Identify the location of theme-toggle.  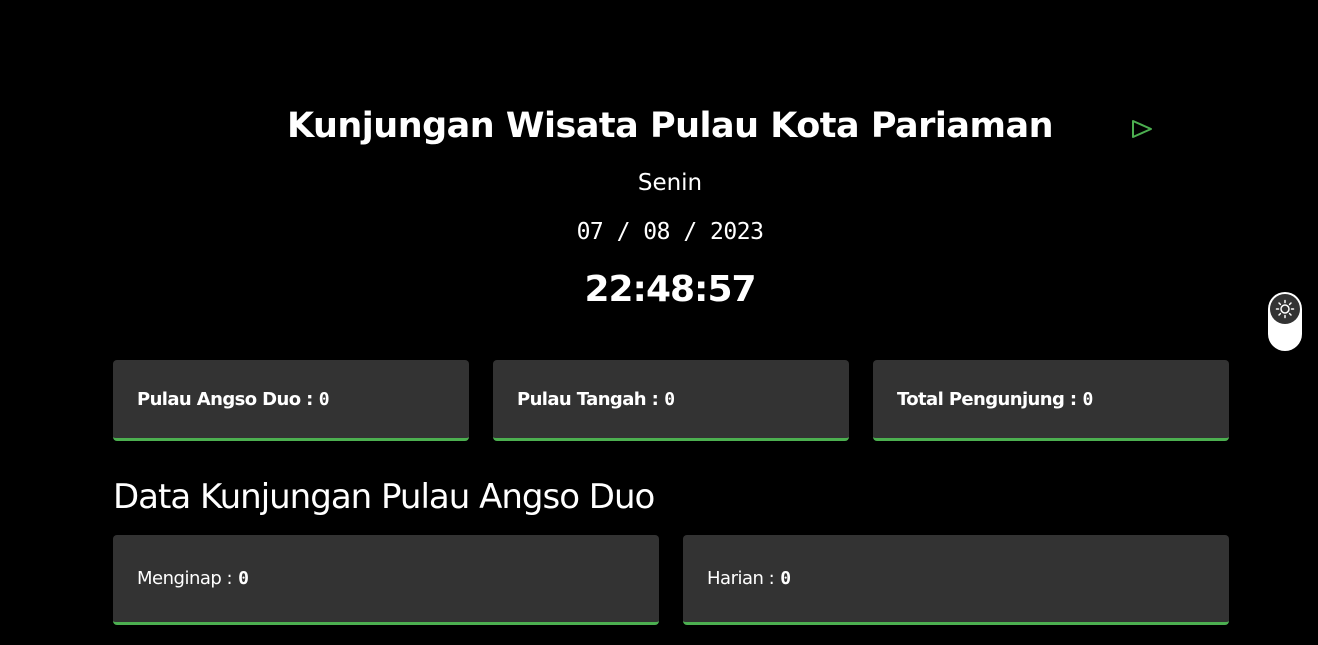
(1285, 321).